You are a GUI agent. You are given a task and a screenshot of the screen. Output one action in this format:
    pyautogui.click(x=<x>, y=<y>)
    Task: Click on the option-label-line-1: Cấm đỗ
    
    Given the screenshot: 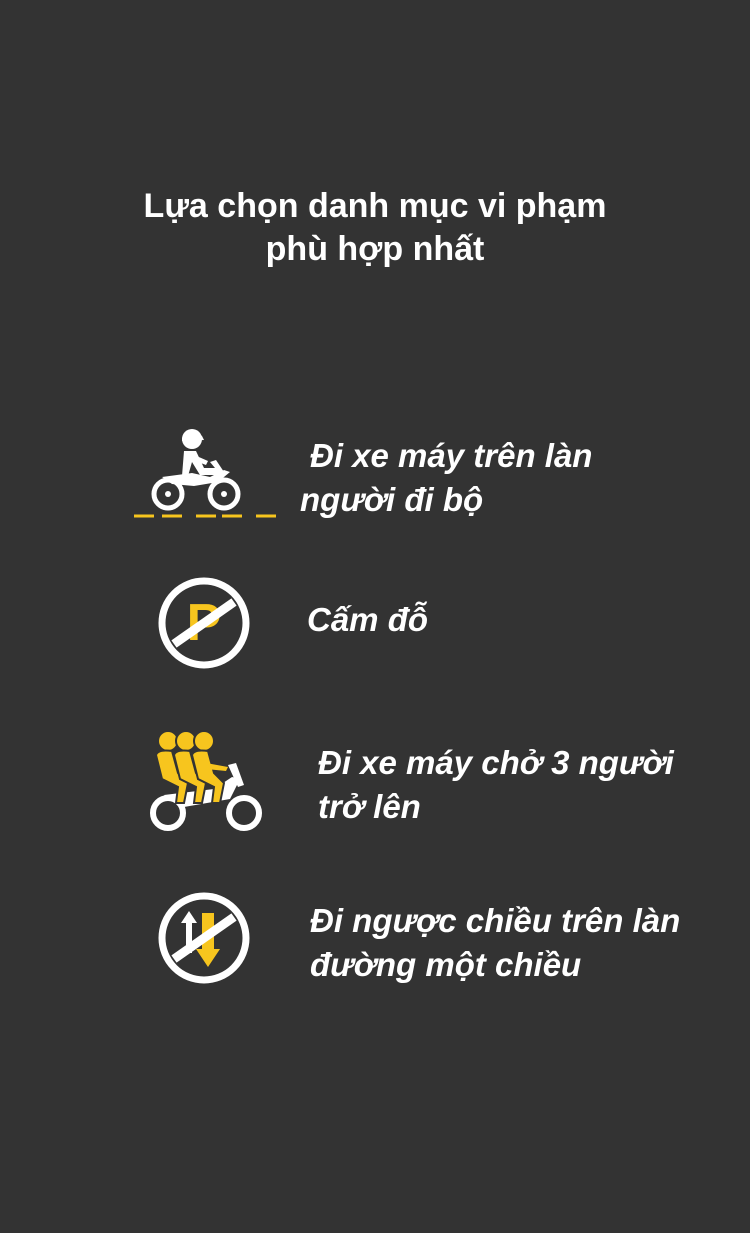 What is the action you would take?
    pyautogui.click(x=368, y=619)
    